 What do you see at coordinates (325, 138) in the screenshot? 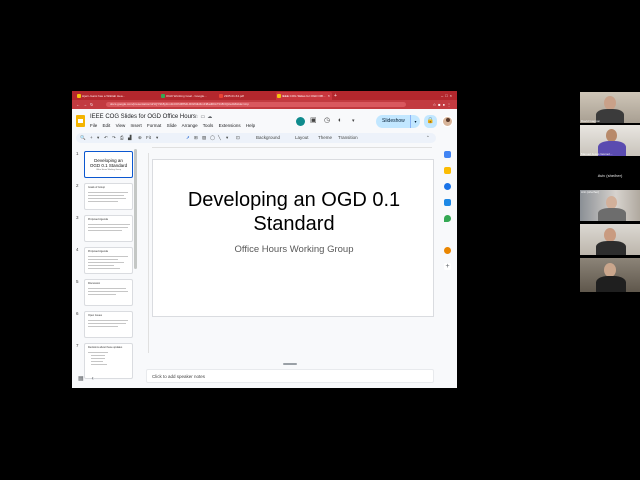
I see `theme-button: Theme` at bounding box center [325, 138].